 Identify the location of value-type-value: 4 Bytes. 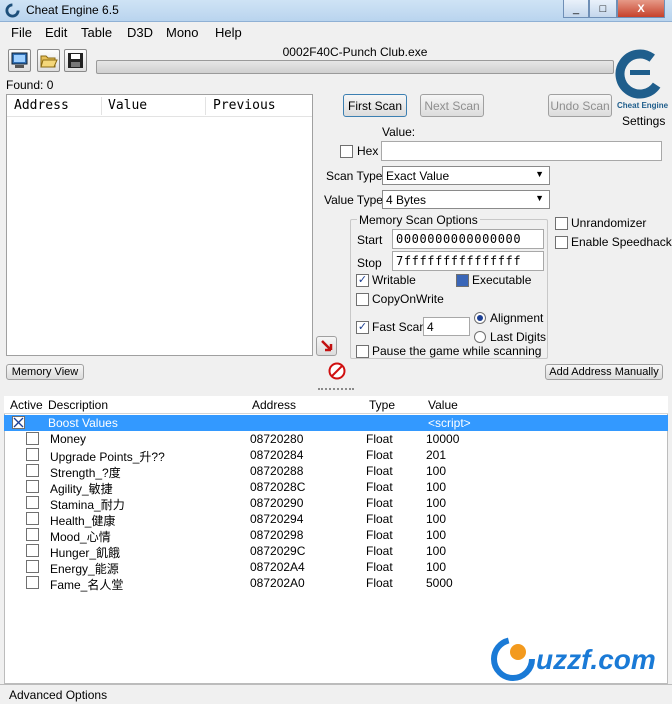
(406, 200).